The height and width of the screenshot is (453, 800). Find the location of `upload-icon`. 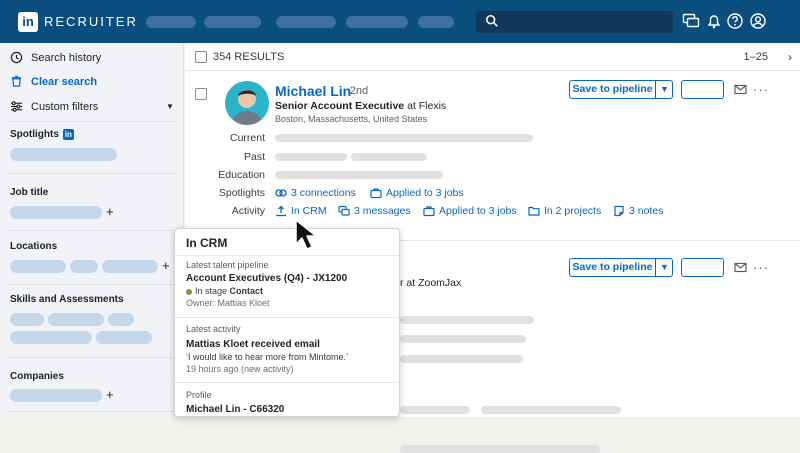

upload-icon is located at coordinates (281, 211).